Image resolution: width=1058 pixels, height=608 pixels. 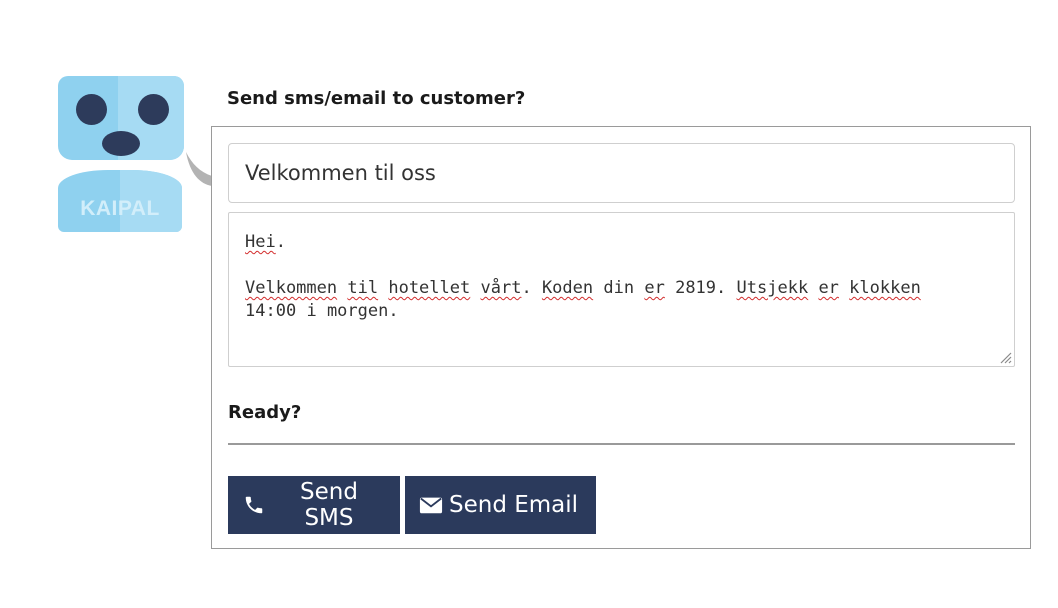 What do you see at coordinates (91, 109) in the screenshot?
I see `mascot-left-eye` at bounding box center [91, 109].